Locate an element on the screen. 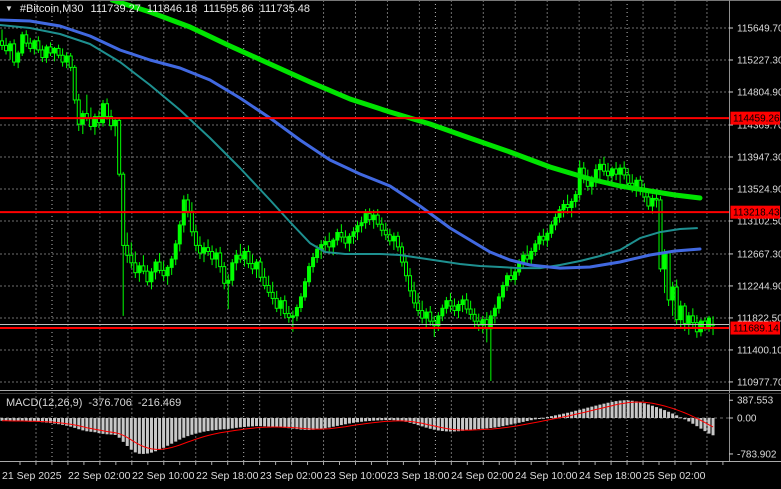 This screenshot has width=781, height=489. macd-indicator-label: MACD(12,26,9) -376.706 -216.469 is located at coordinates (93, 403).